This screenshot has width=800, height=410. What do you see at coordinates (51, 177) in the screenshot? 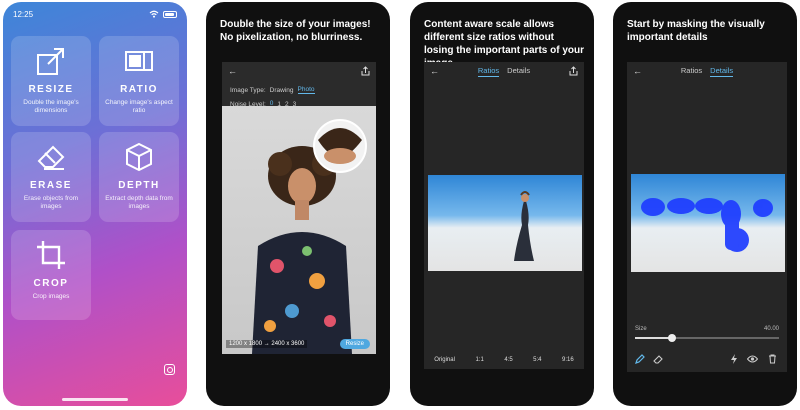
I see `tile-erase: ERASE Erase objects from images` at bounding box center [51, 177].